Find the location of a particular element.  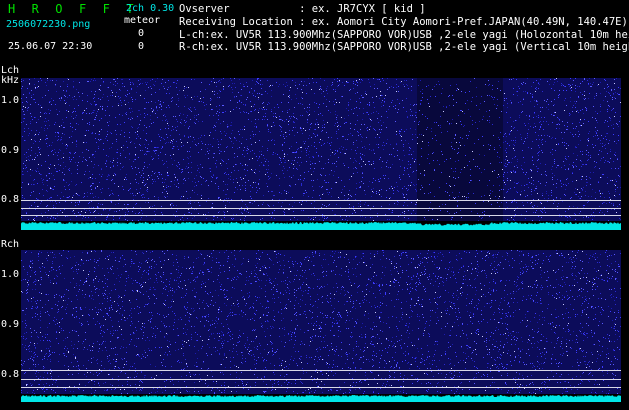

rch-freq-tick: 1.0 is located at coordinates (10, 274).